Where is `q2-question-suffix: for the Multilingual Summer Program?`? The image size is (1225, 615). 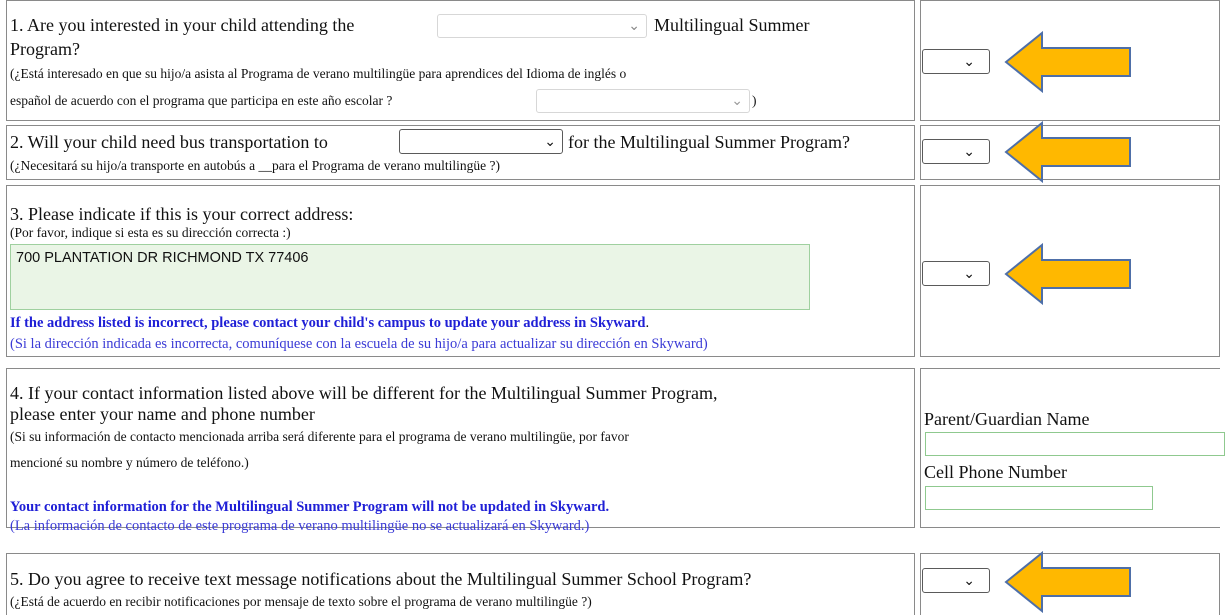
q2-question-suffix: for the Multilingual Summer Program? is located at coordinates (709, 142).